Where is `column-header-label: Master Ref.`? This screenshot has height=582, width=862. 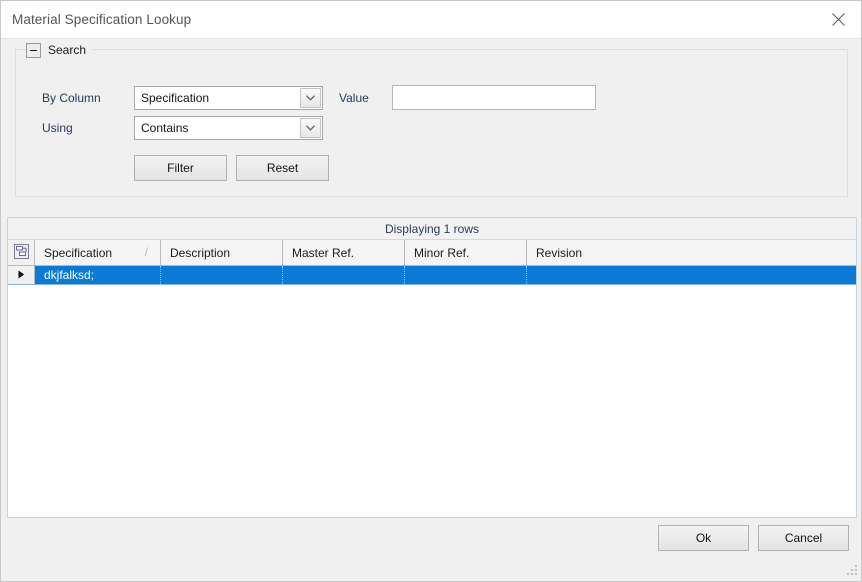
column-header-label: Master Ref. is located at coordinates (323, 252).